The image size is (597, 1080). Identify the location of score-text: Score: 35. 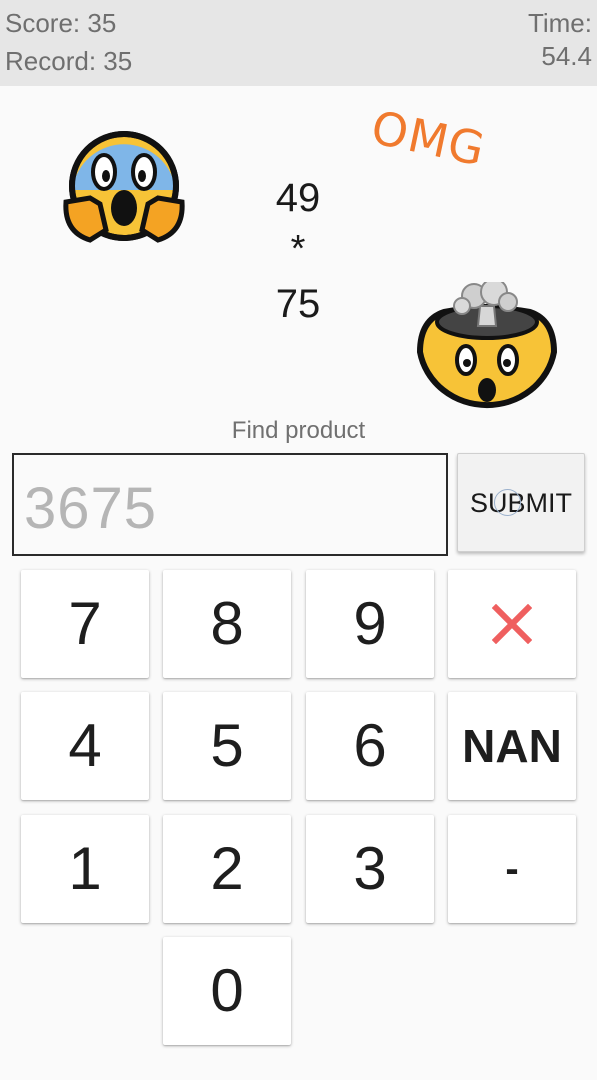
(61, 23).